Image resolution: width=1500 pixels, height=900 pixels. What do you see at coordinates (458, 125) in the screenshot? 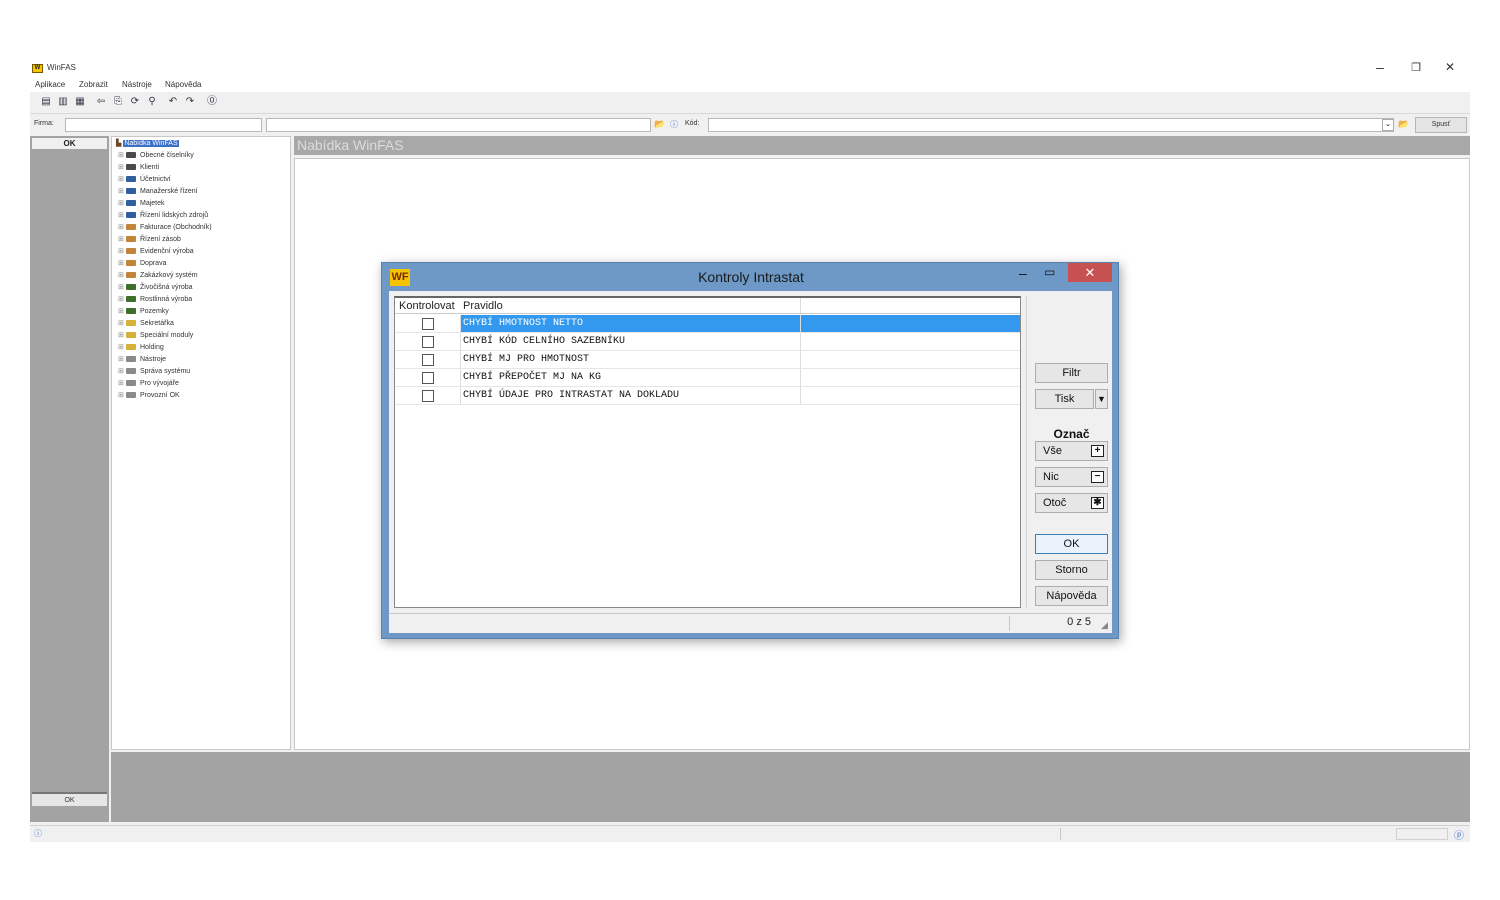
I see `firma-name-field` at bounding box center [458, 125].